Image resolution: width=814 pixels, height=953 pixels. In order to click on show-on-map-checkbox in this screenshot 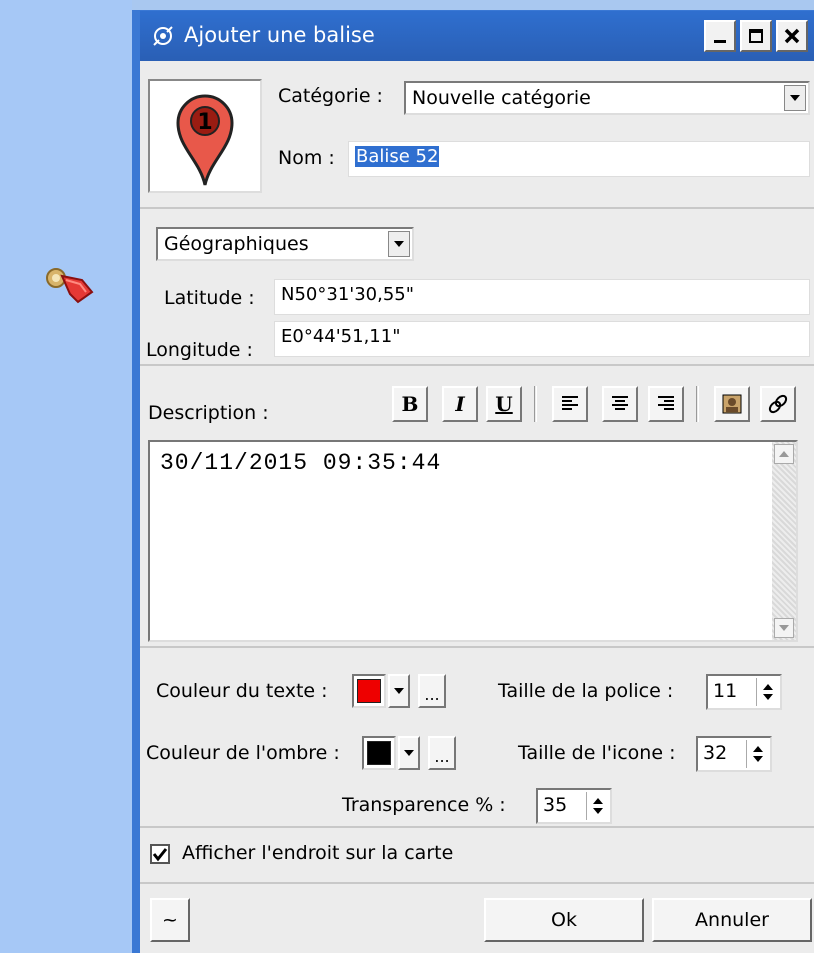, I will do `click(160, 854)`.